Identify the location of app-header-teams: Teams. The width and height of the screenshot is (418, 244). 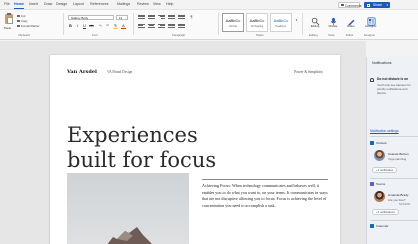
(377, 184).